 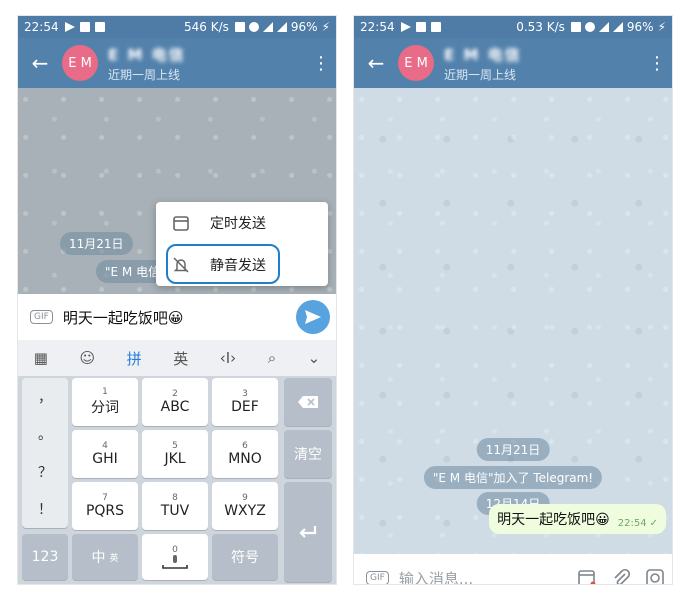 What do you see at coordinates (87, 358) in the screenshot?
I see `emoji-icon: ☺` at bounding box center [87, 358].